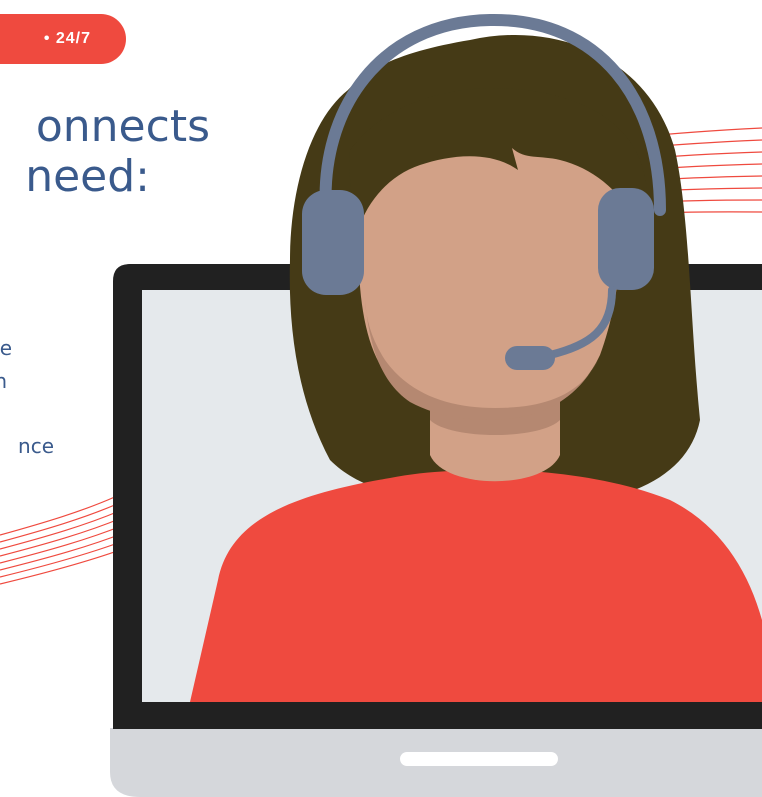 The height and width of the screenshot is (797, 762). I want to click on feature-item-1: e, so click(6, 348).